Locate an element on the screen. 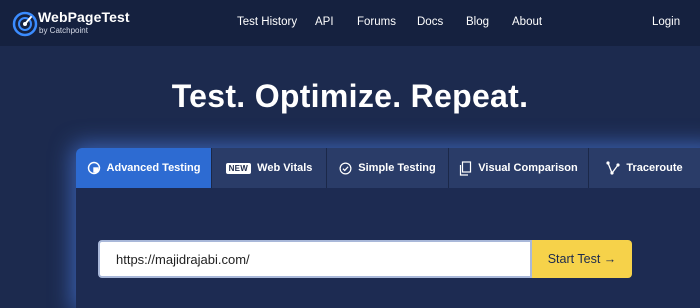 The height and width of the screenshot is (308, 700). start-test-button: Start Test → is located at coordinates (582, 259).